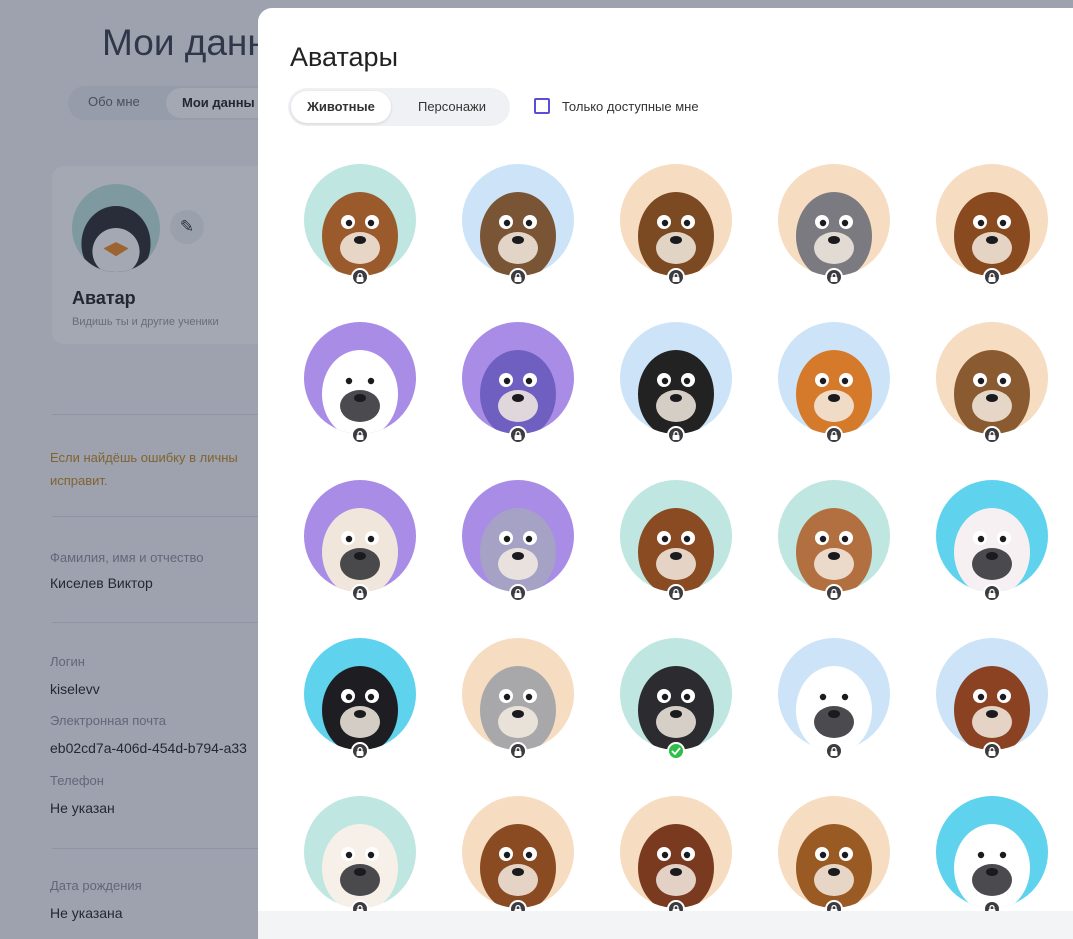  What do you see at coordinates (992, 536) in the screenshot?
I see `white-kitten-avatar-image` at bounding box center [992, 536].